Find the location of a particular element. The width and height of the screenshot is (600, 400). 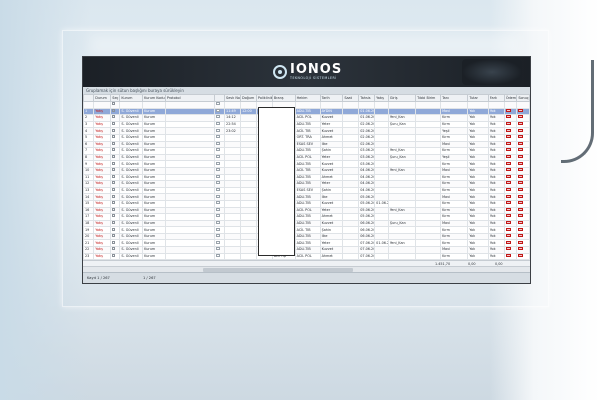

row-cell-ta: Şuru_Kan is located at coordinates (402, 157).